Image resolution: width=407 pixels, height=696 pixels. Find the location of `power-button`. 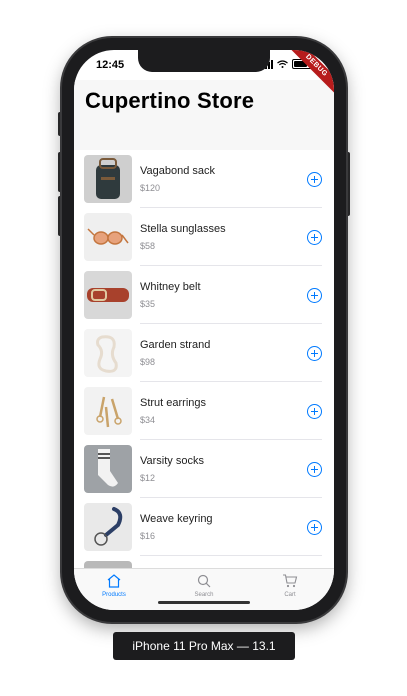

power-button is located at coordinates (348, 184).